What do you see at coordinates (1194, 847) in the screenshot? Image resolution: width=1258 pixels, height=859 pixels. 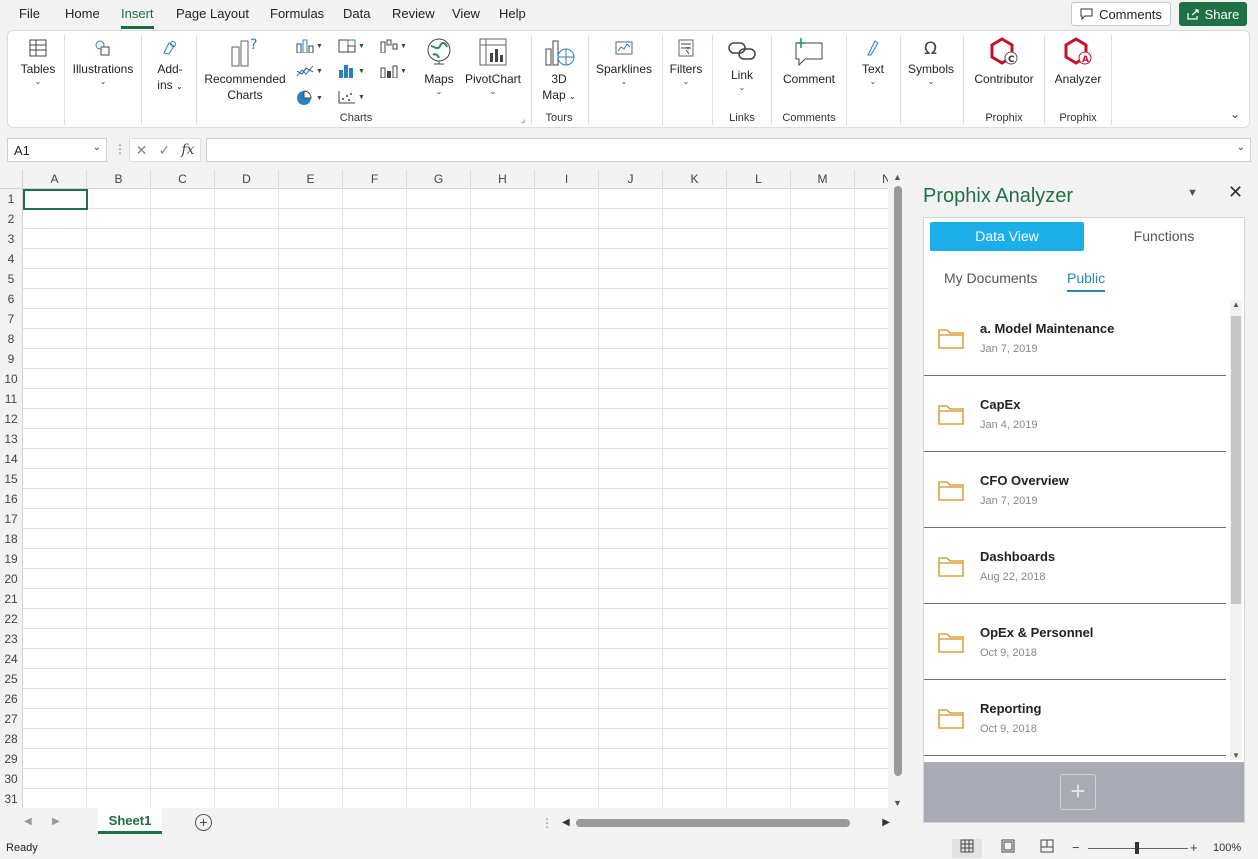 I see `zoom-in-icon: +` at bounding box center [1194, 847].